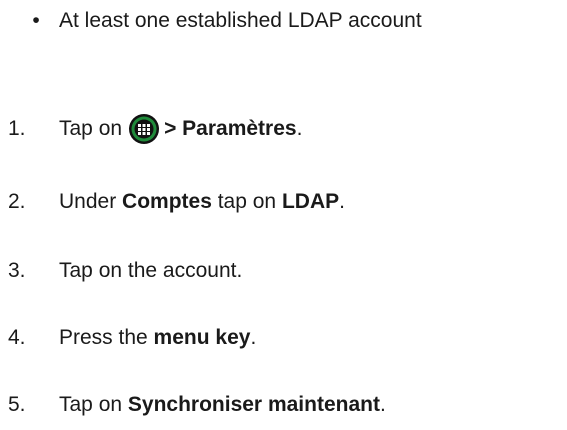 This screenshot has width=567, height=430. What do you see at coordinates (17, 201) in the screenshot?
I see `step-number: 2.` at bounding box center [17, 201].